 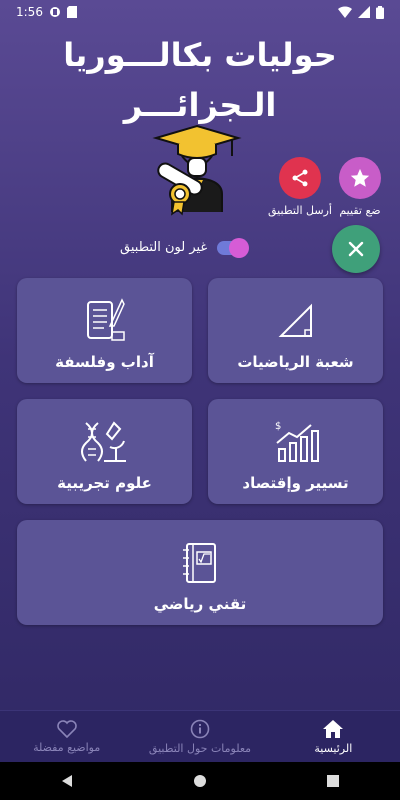 I want to click on card-economics: $ تسيير وإقتصاد, so click(x=295, y=451).